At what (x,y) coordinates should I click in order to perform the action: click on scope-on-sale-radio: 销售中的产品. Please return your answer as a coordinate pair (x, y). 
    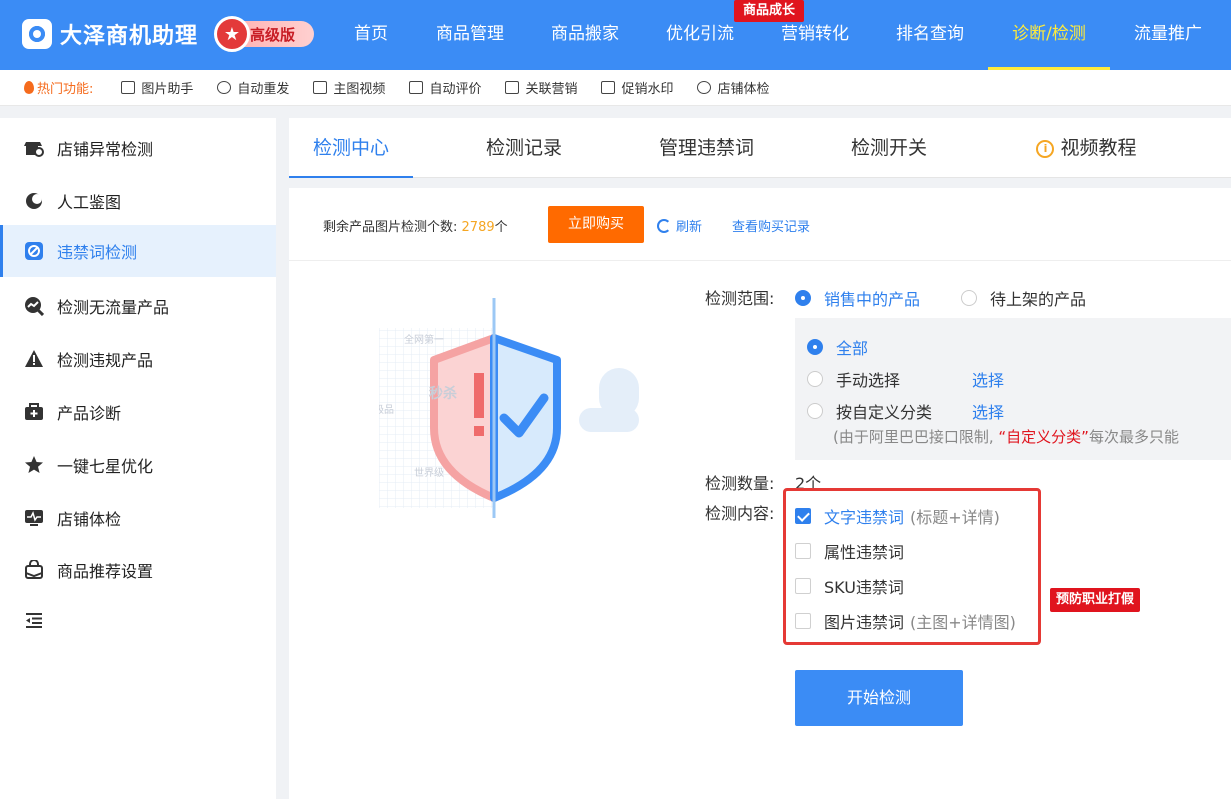
    Looking at the image, I should click on (857, 298).